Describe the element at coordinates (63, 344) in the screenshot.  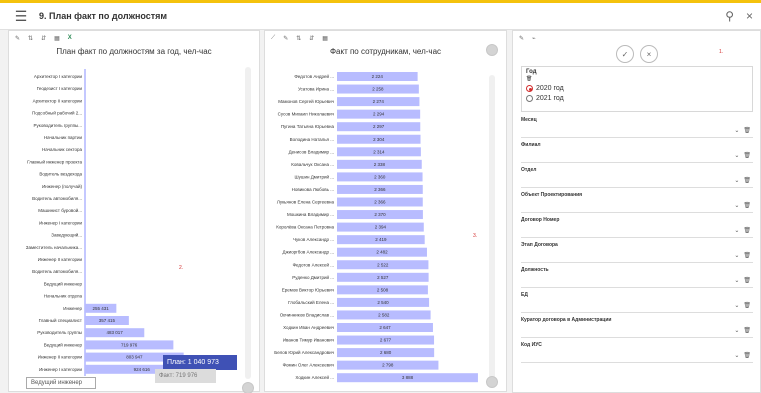
I see `category-label: Ведущий инженер` at that location.